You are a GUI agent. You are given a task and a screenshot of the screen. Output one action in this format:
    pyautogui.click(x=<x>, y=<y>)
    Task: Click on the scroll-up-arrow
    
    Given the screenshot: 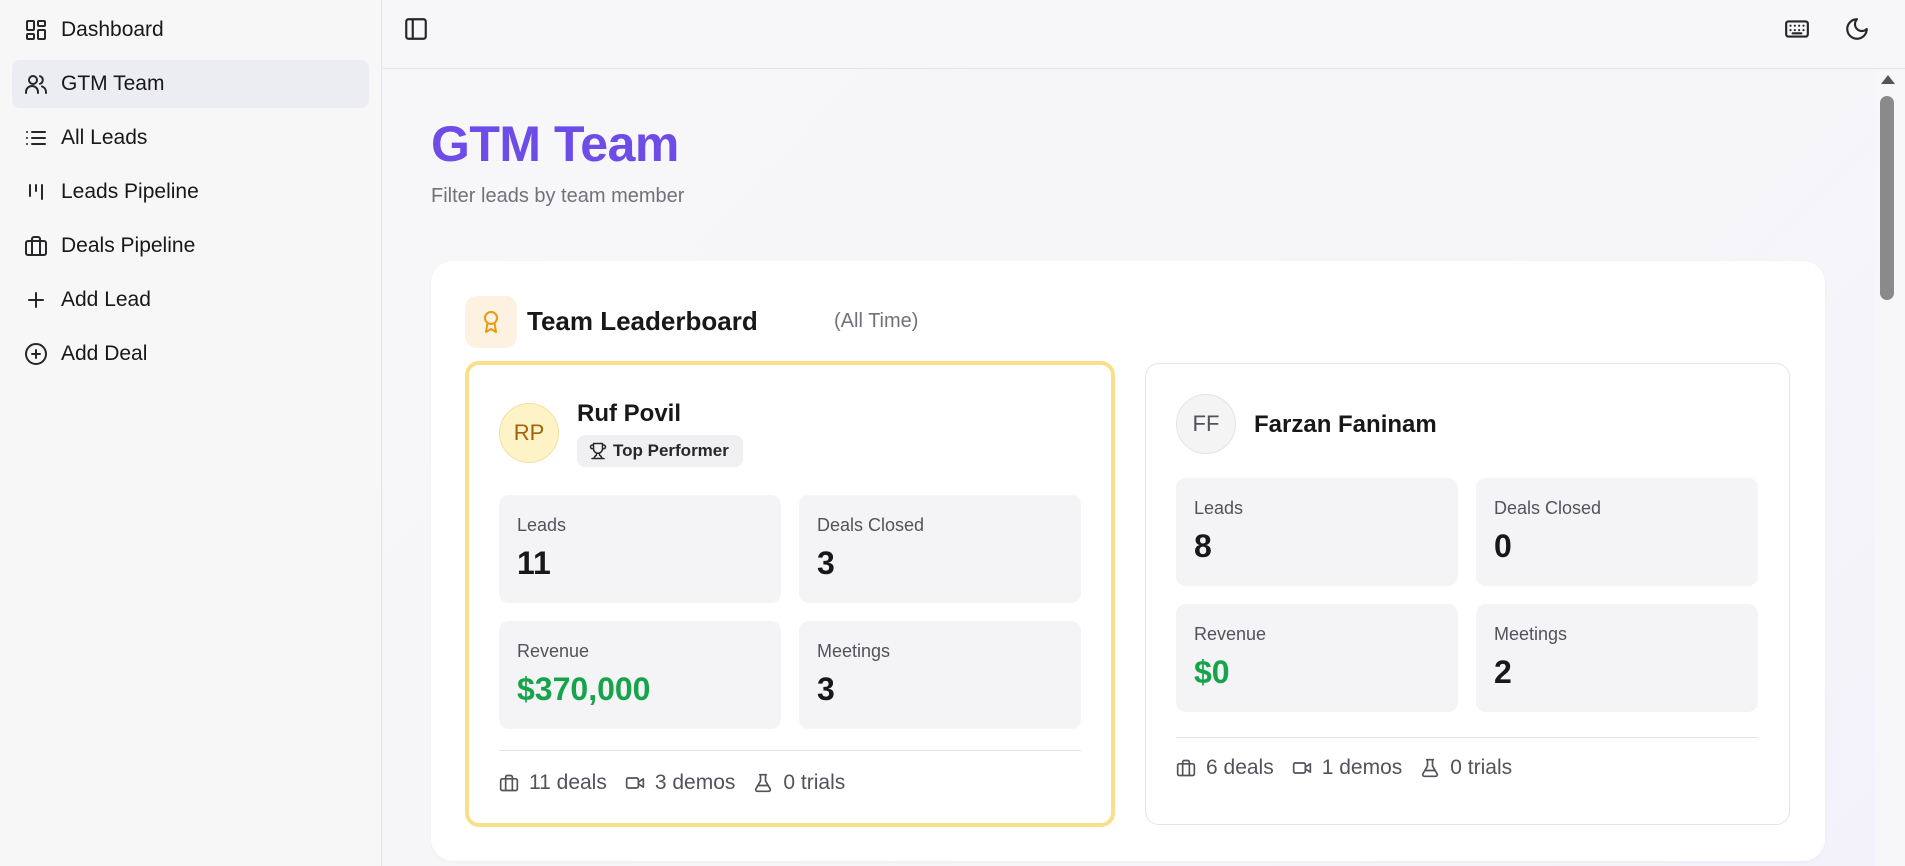 What is the action you would take?
    pyautogui.click(x=1888, y=79)
    